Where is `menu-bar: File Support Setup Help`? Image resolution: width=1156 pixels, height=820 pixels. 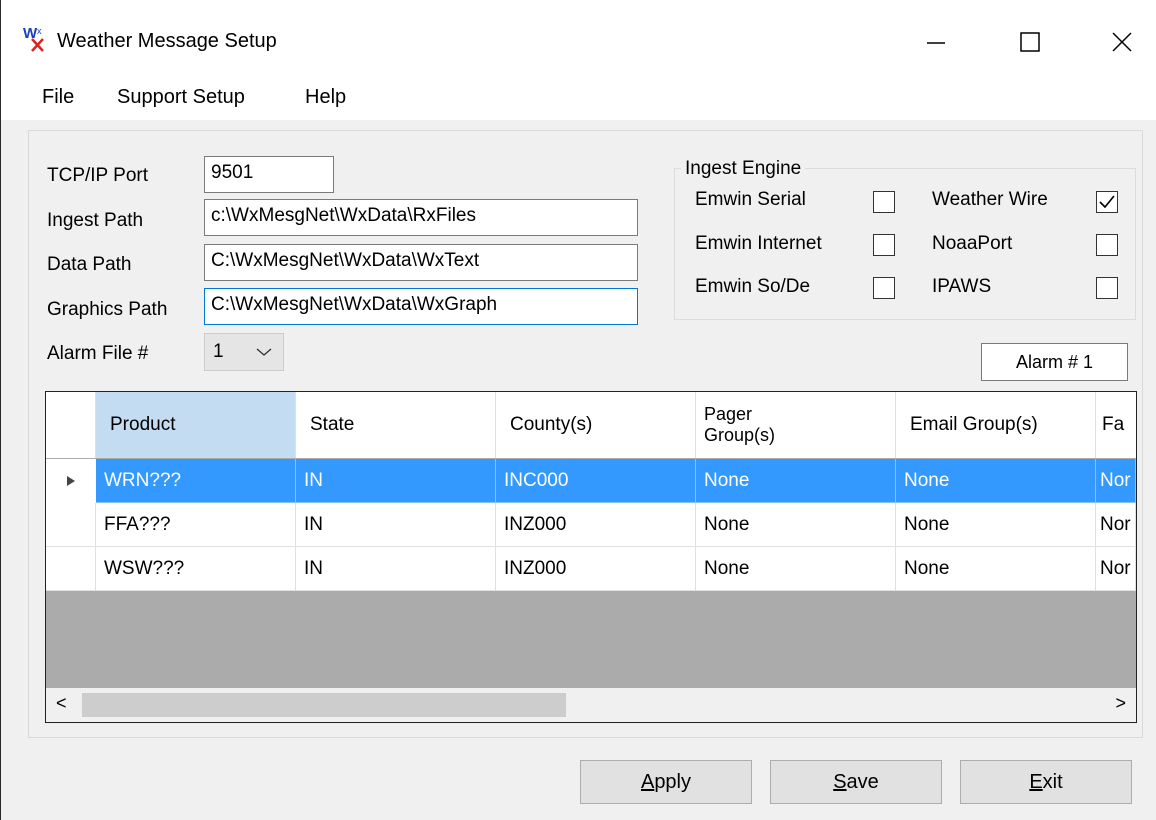
menu-bar: File Support Setup Help is located at coordinates (578, 99).